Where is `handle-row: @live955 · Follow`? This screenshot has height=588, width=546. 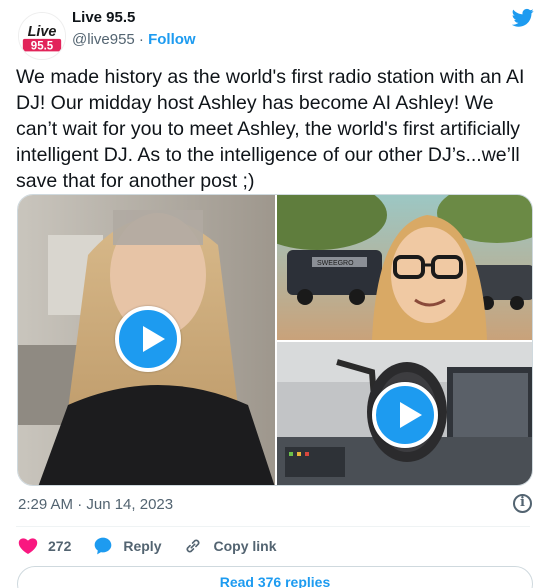
handle-row: @live955 · Follow is located at coordinates (134, 39).